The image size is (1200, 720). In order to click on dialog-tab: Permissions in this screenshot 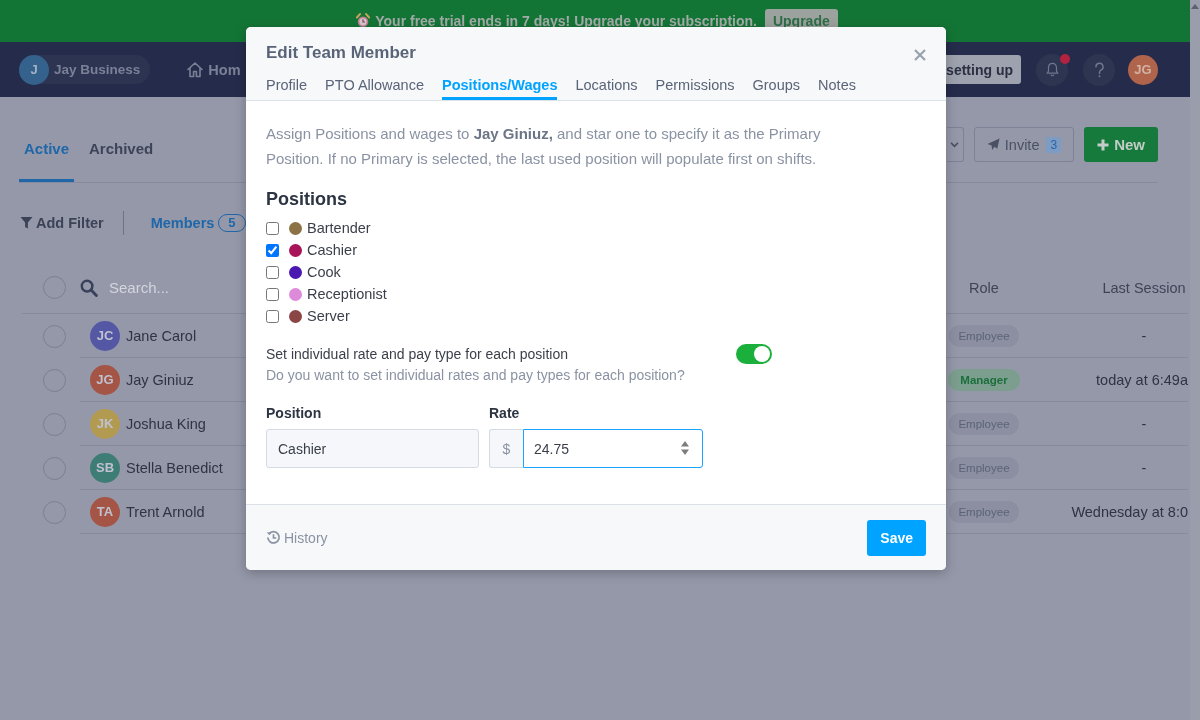, I will do `click(695, 88)`.